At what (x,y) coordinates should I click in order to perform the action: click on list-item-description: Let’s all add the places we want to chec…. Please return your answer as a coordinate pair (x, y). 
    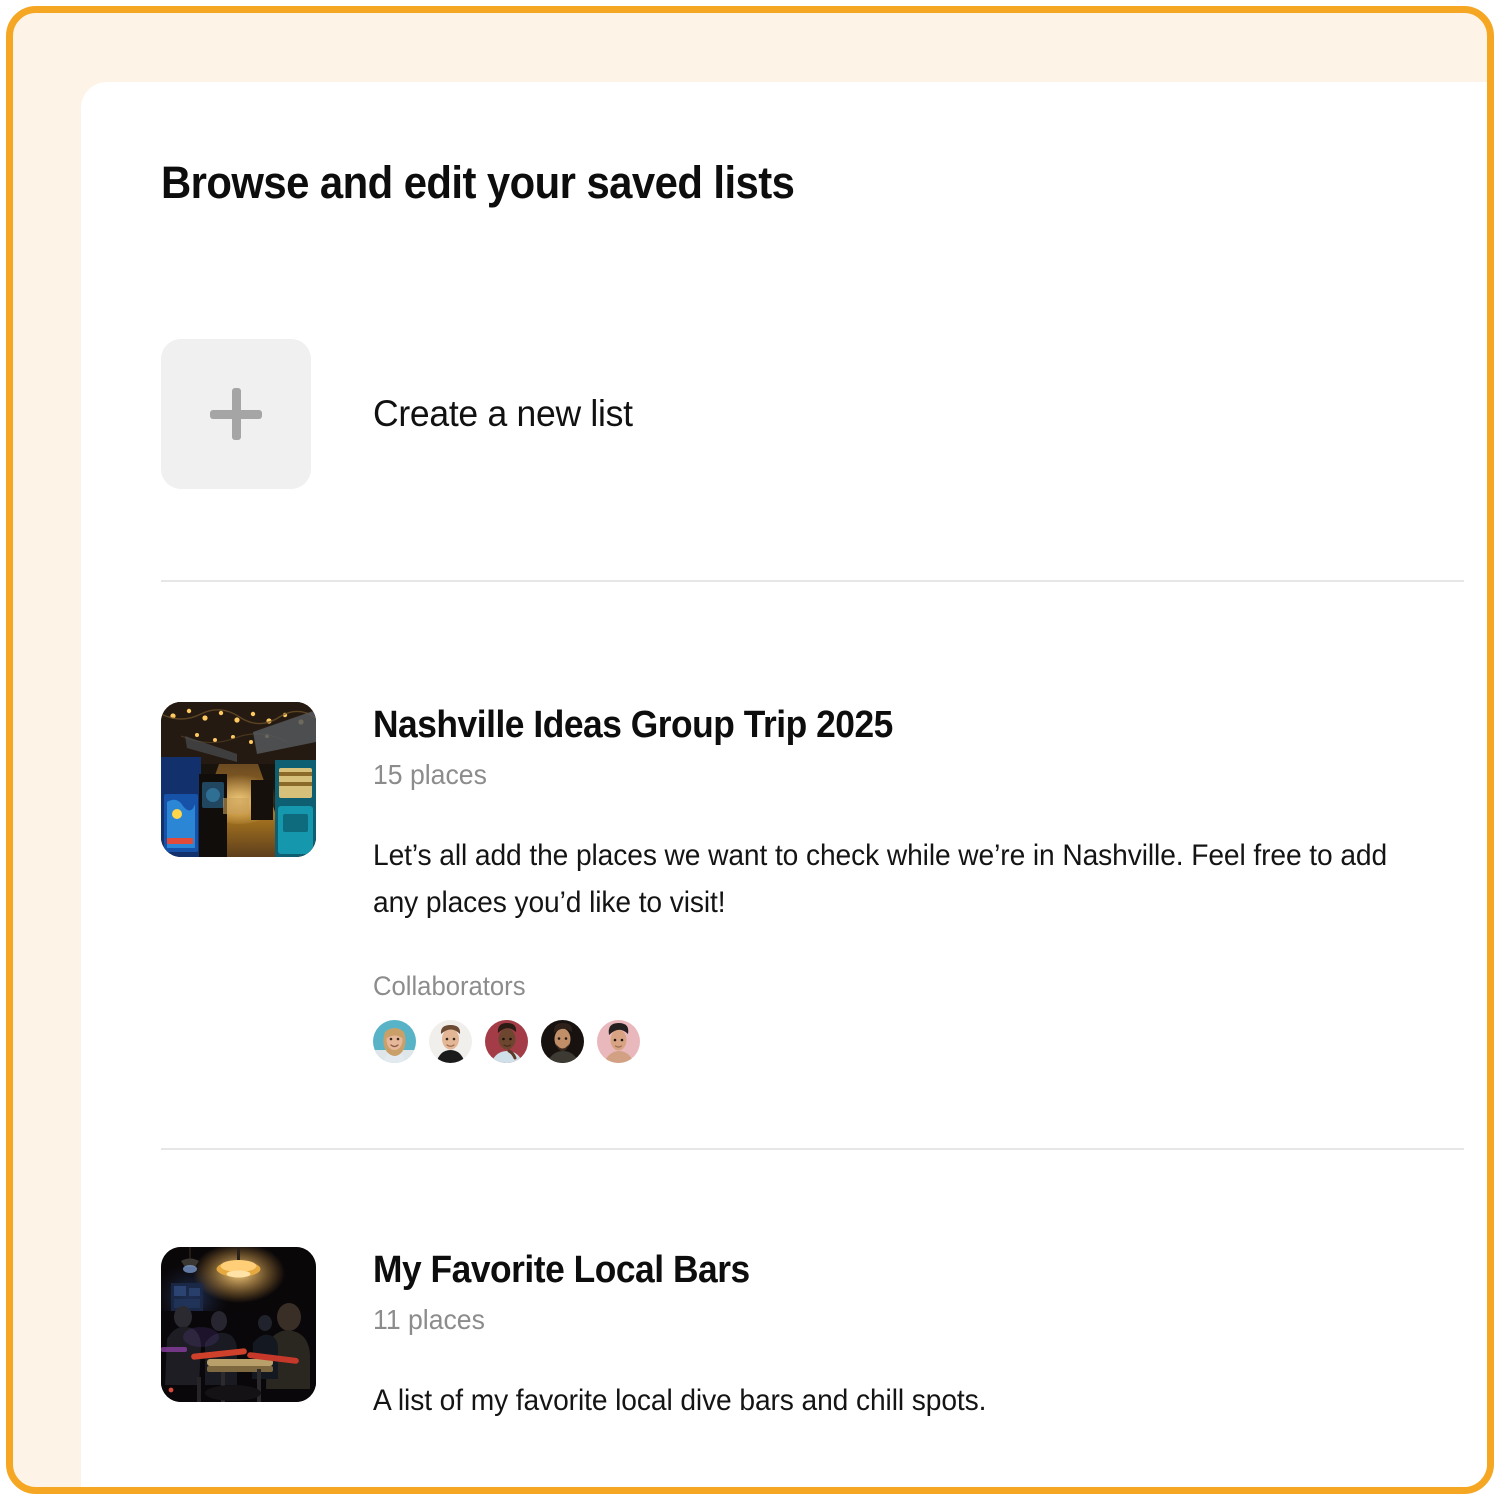
    Looking at the image, I should click on (880, 879).